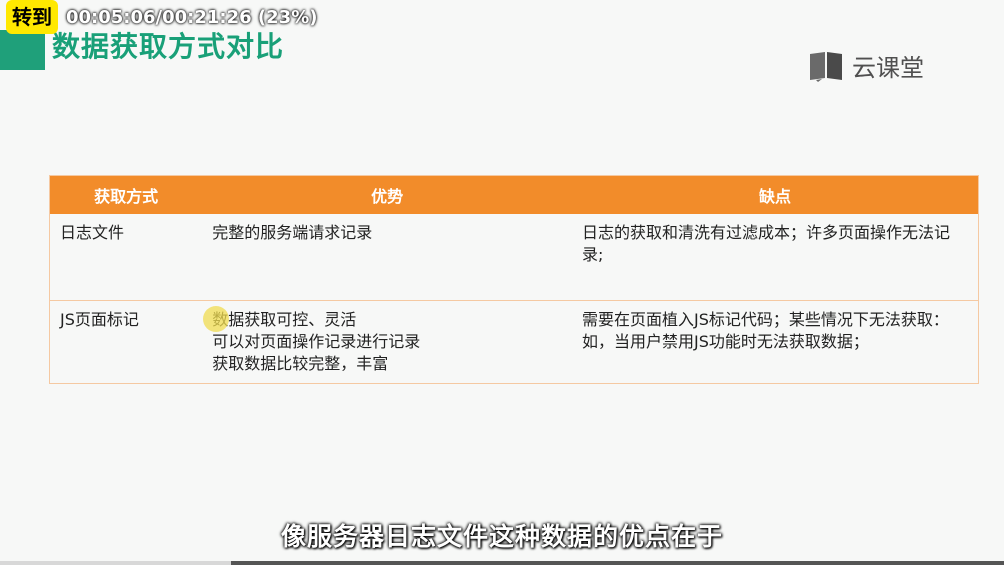  I want to click on pros-line: 数据获取可控、灵活, so click(284, 319).